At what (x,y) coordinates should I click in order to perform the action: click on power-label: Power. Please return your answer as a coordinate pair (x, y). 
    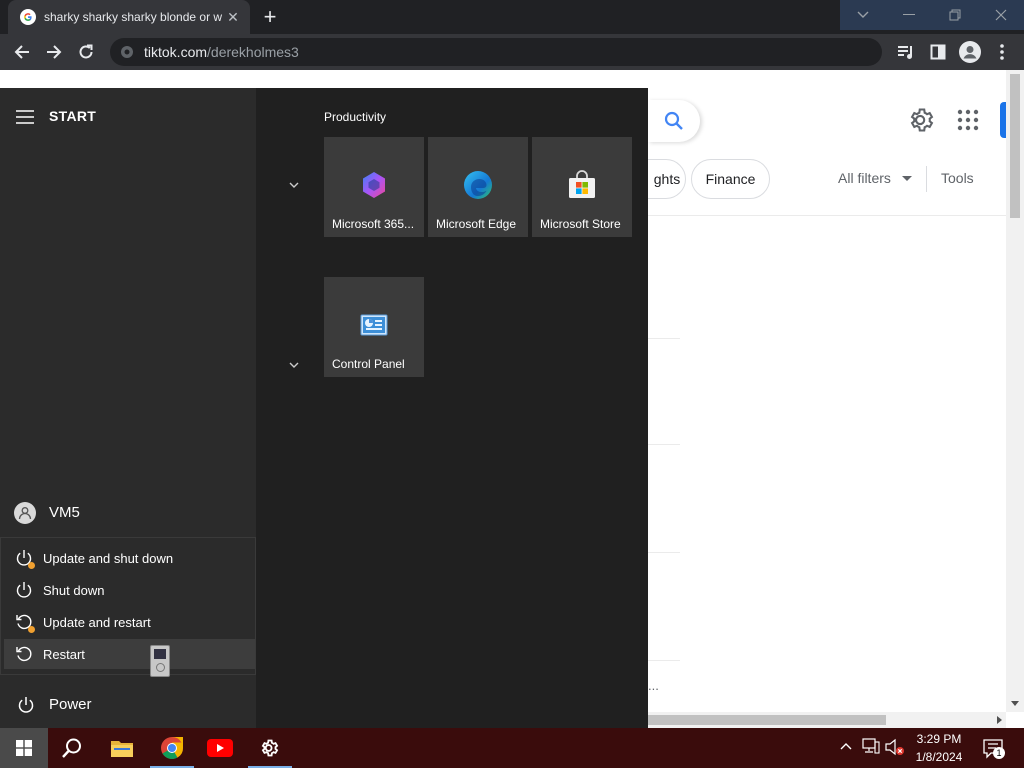
    Looking at the image, I should click on (70, 704).